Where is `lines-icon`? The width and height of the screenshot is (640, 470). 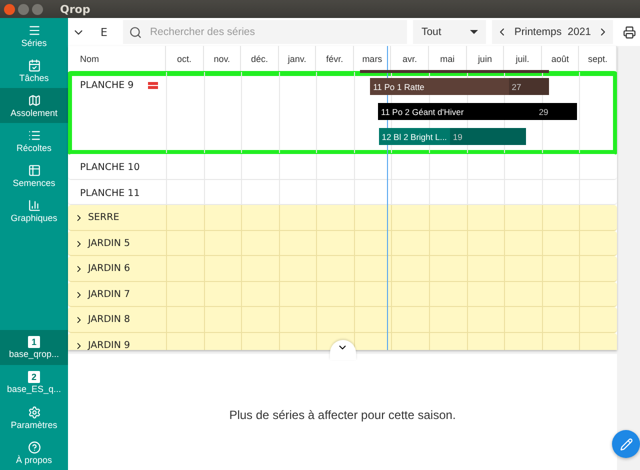 lines-icon is located at coordinates (34, 30).